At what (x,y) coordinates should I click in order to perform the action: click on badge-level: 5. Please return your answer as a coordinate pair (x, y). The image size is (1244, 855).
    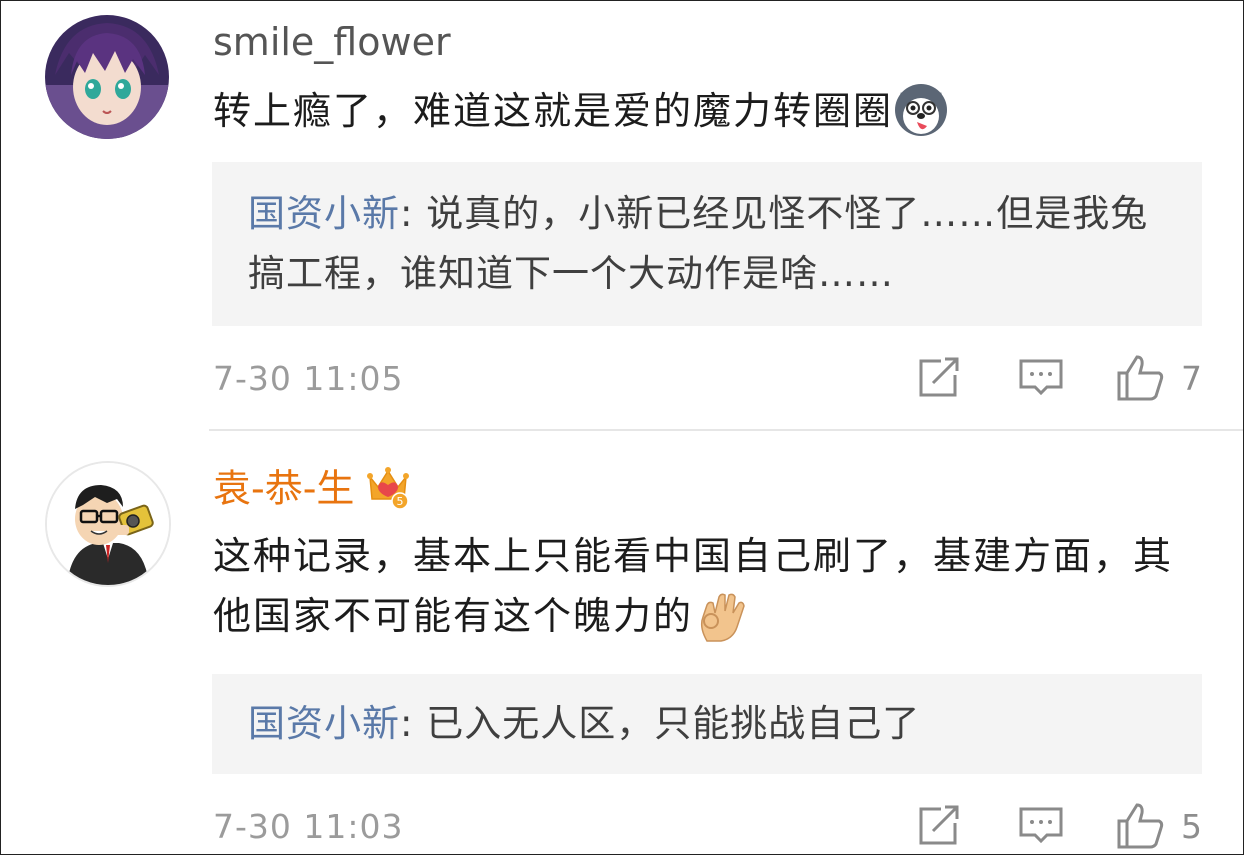
    Looking at the image, I should click on (400, 501).